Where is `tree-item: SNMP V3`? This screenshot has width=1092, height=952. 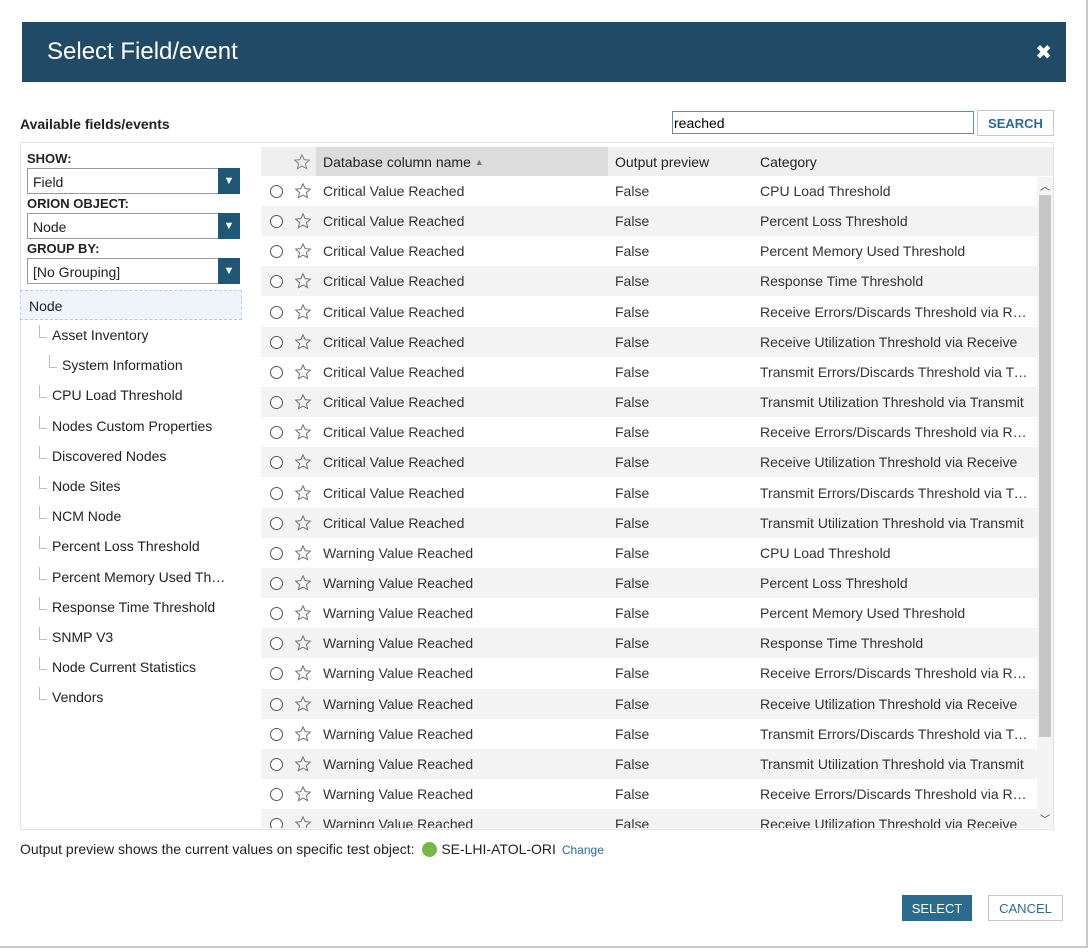
tree-item: SNMP V3 is located at coordinates (82, 637).